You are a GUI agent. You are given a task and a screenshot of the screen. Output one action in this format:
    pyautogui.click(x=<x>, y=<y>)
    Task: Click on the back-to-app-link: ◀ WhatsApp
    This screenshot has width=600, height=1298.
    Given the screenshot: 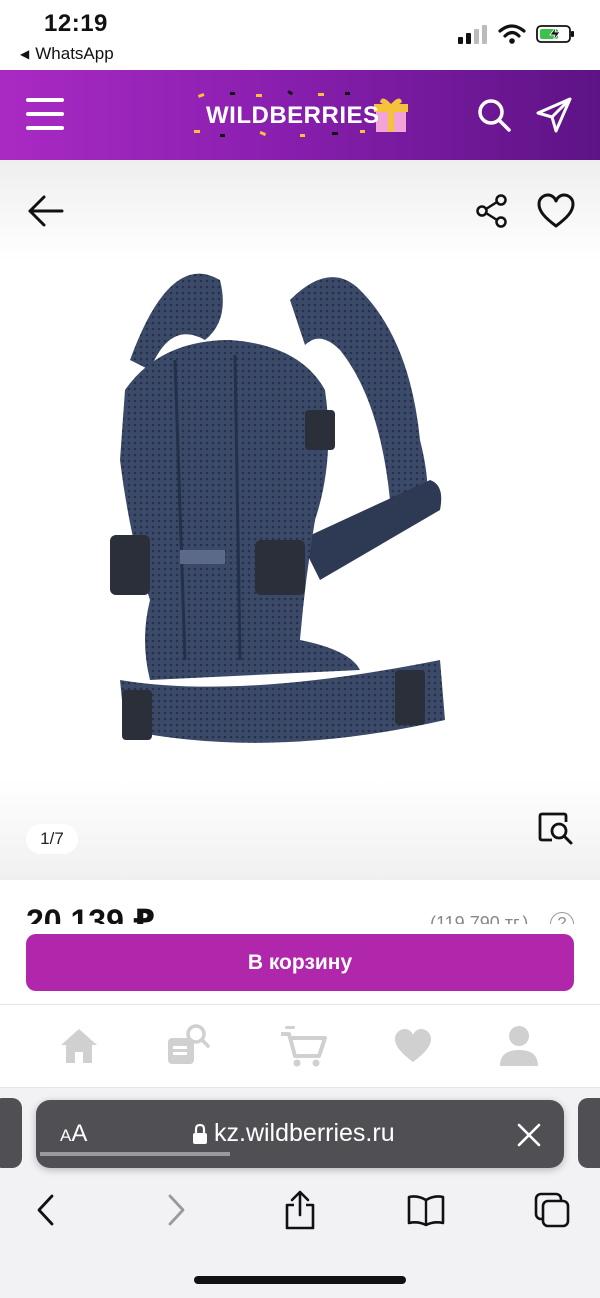 What is the action you would take?
    pyautogui.click(x=67, y=54)
    